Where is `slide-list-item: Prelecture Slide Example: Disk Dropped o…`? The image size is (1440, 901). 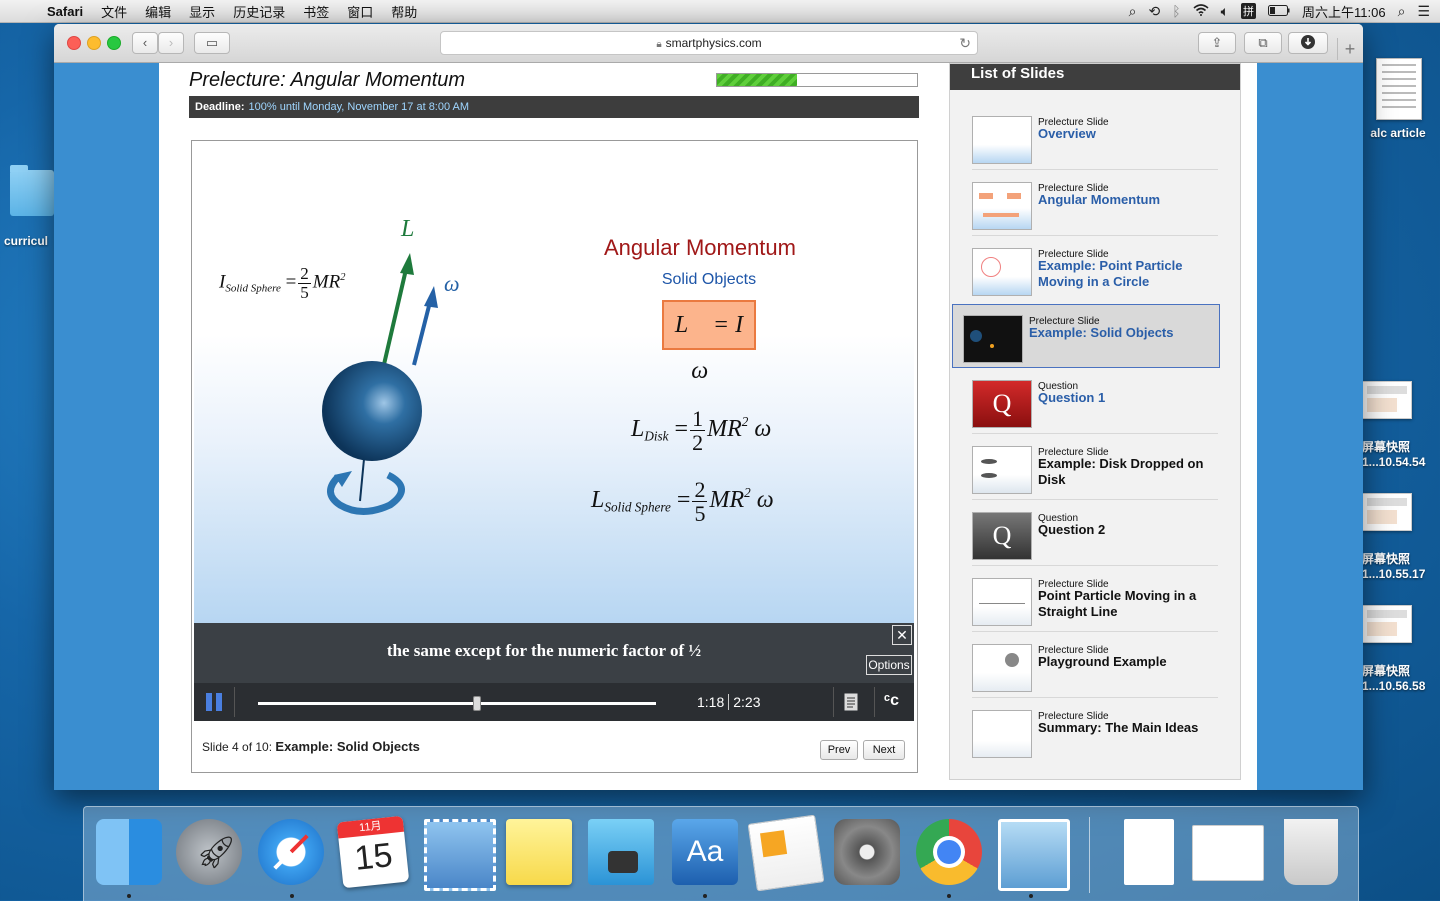 slide-list-item: Prelecture Slide Example: Disk Dropped o… is located at coordinates (1095, 468).